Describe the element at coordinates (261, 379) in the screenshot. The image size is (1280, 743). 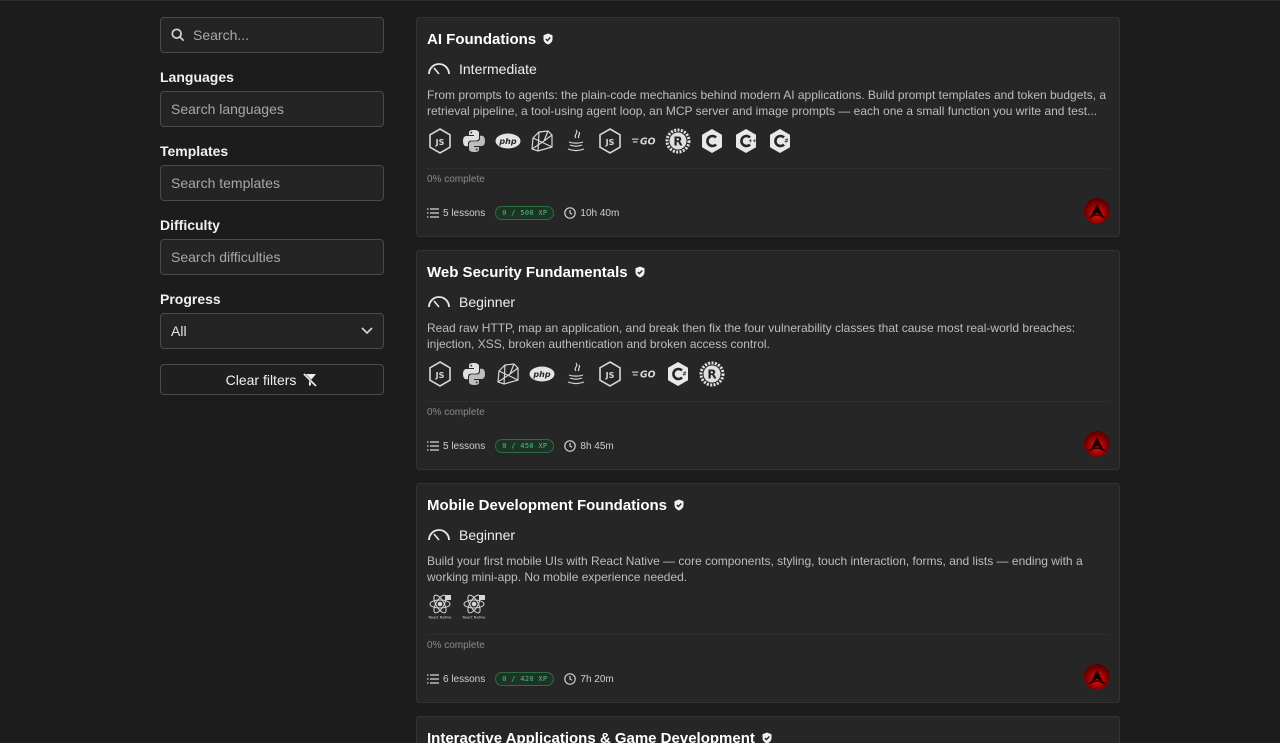
I see `clear-filters-label: Clear filters` at that location.